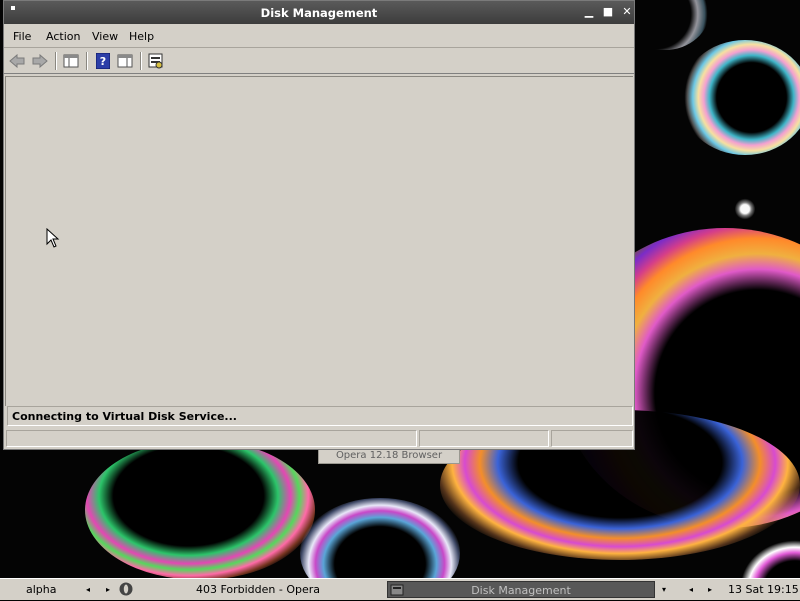 The image size is (800, 601). What do you see at coordinates (664, 589) in the screenshot?
I see `task-menu-arrow-icon: ▾` at bounding box center [664, 589].